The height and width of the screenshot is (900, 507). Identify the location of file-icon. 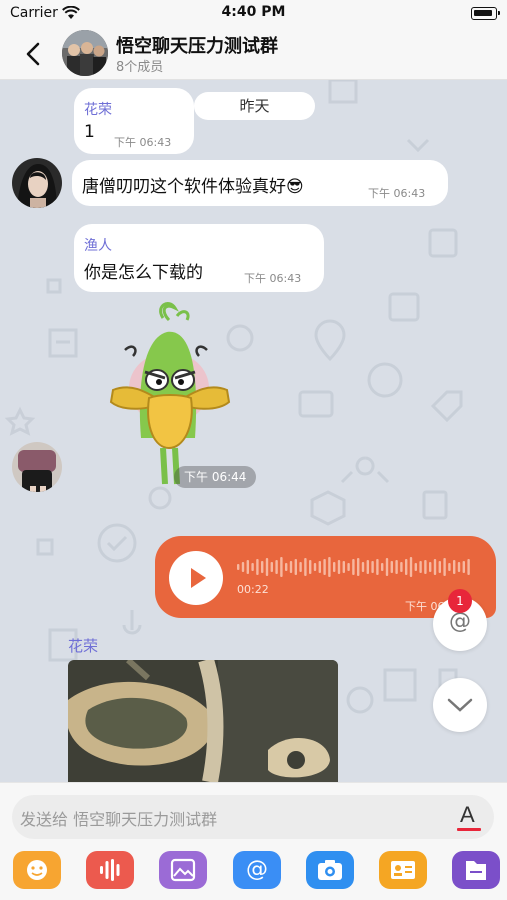
(476, 870).